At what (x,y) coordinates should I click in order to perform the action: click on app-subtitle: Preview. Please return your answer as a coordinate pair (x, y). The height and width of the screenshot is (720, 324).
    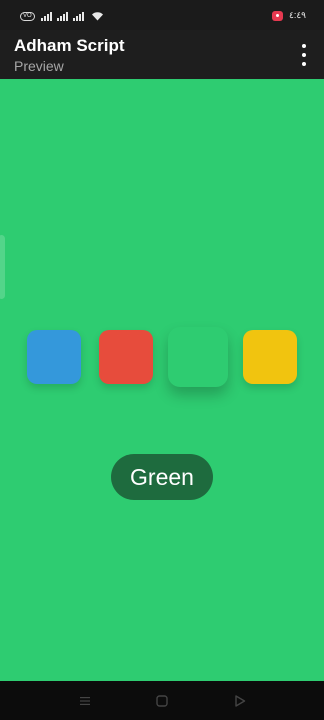
    Looking at the image, I should click on (39, 66).